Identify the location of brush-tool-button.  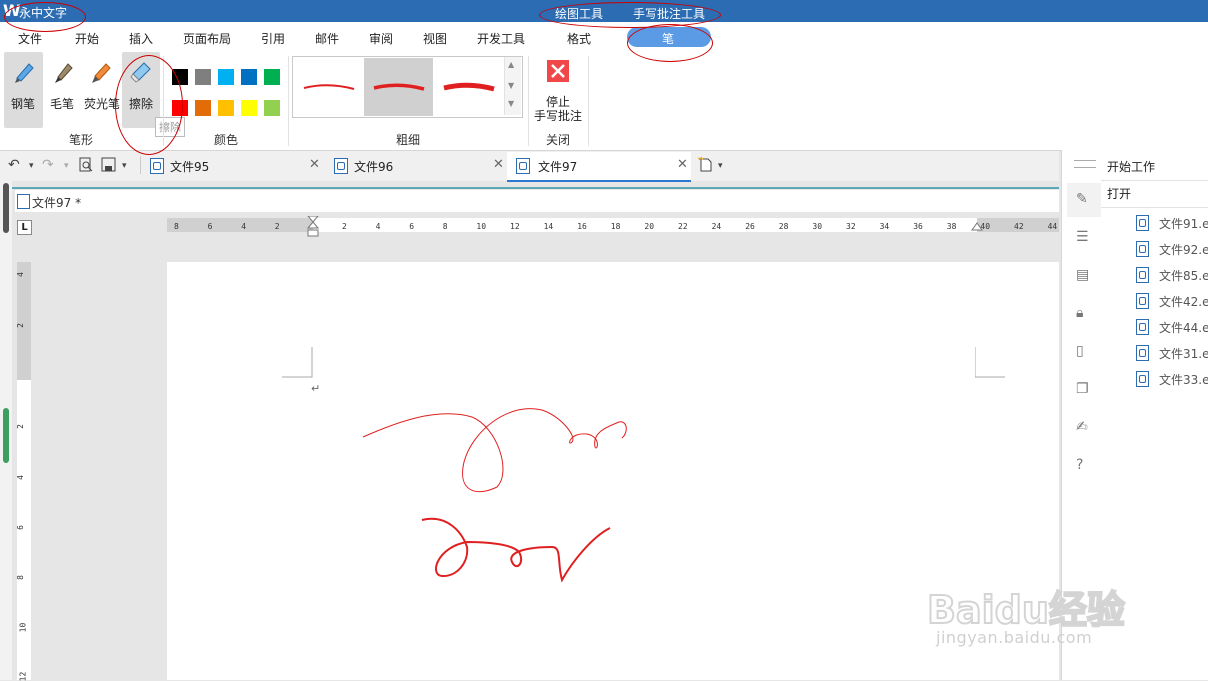
(62, 90).